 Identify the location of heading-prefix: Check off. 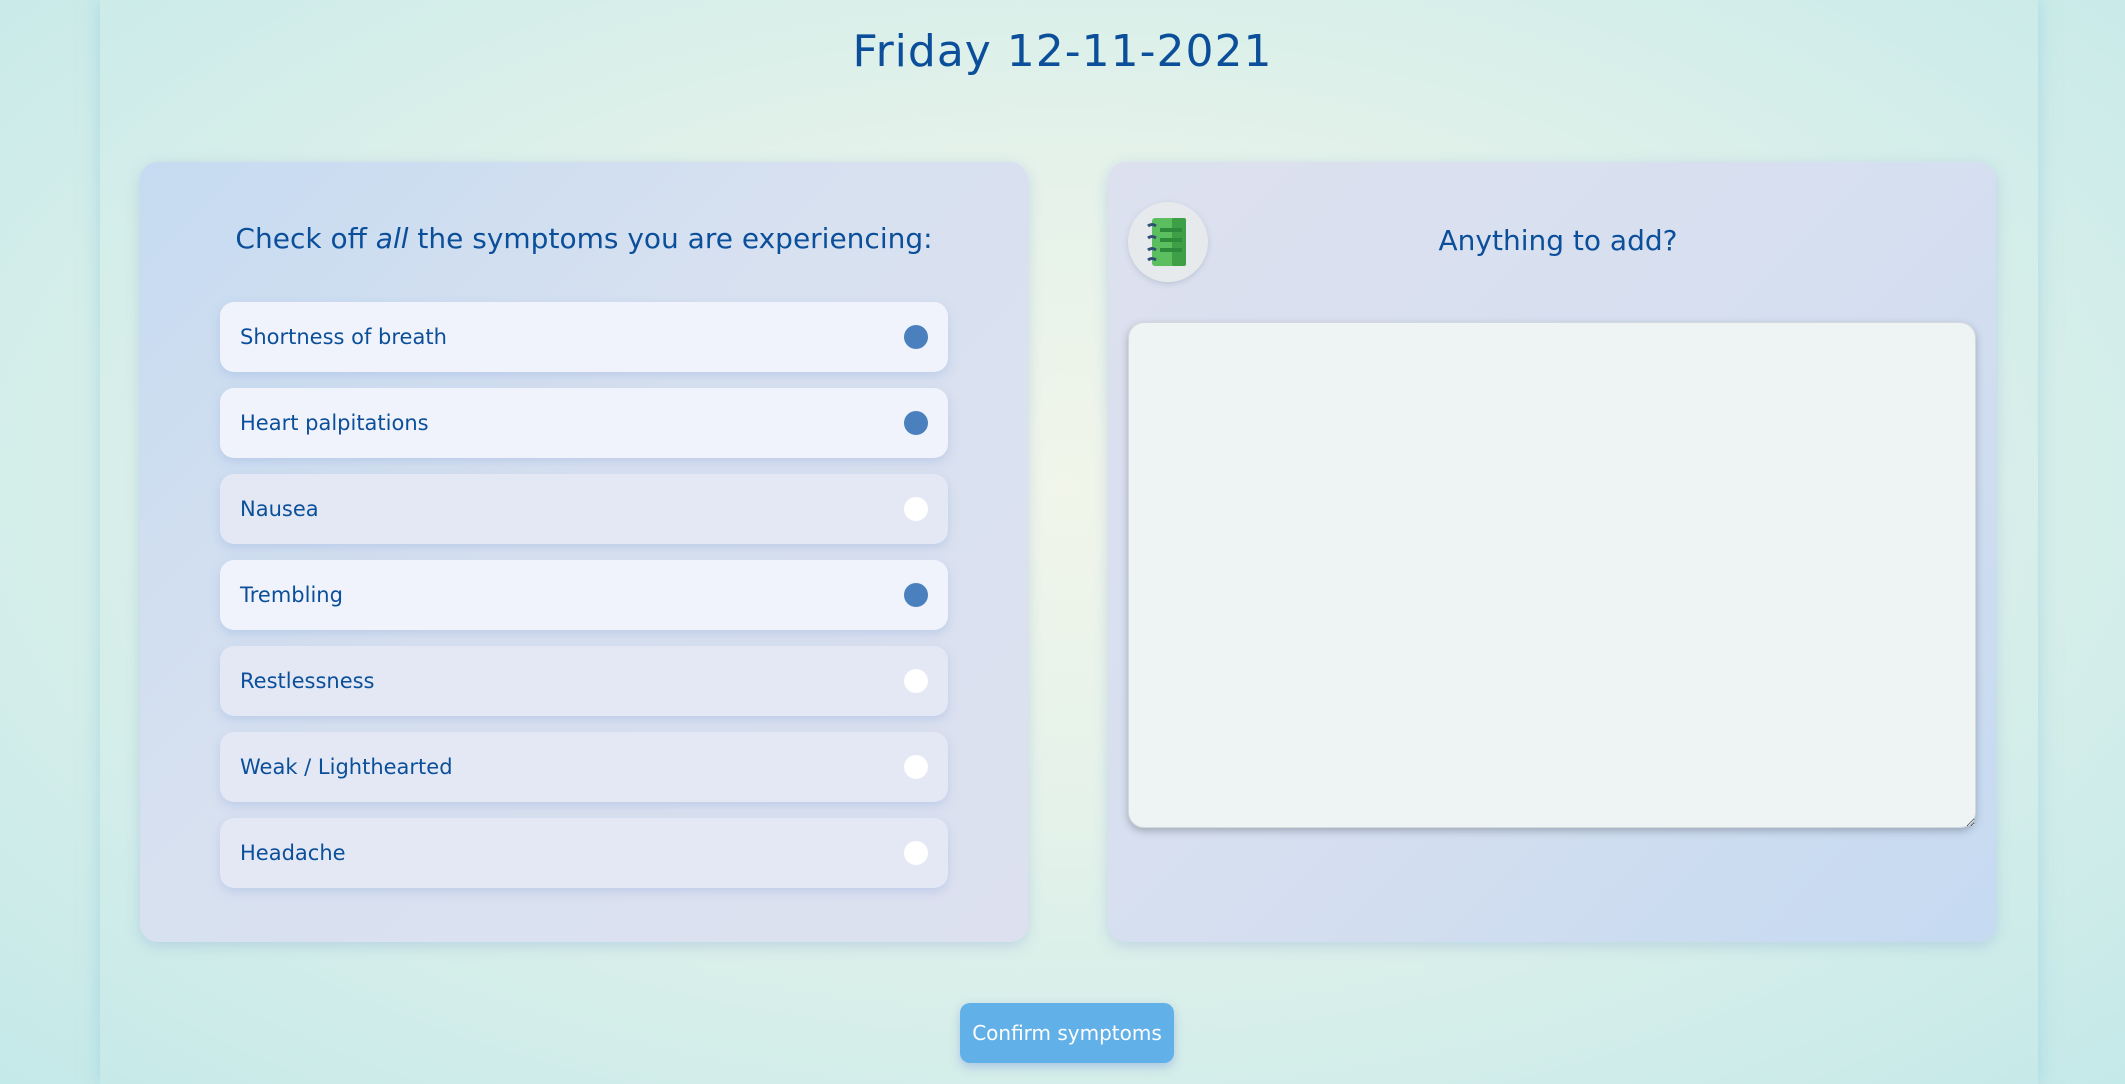
(305, 238).